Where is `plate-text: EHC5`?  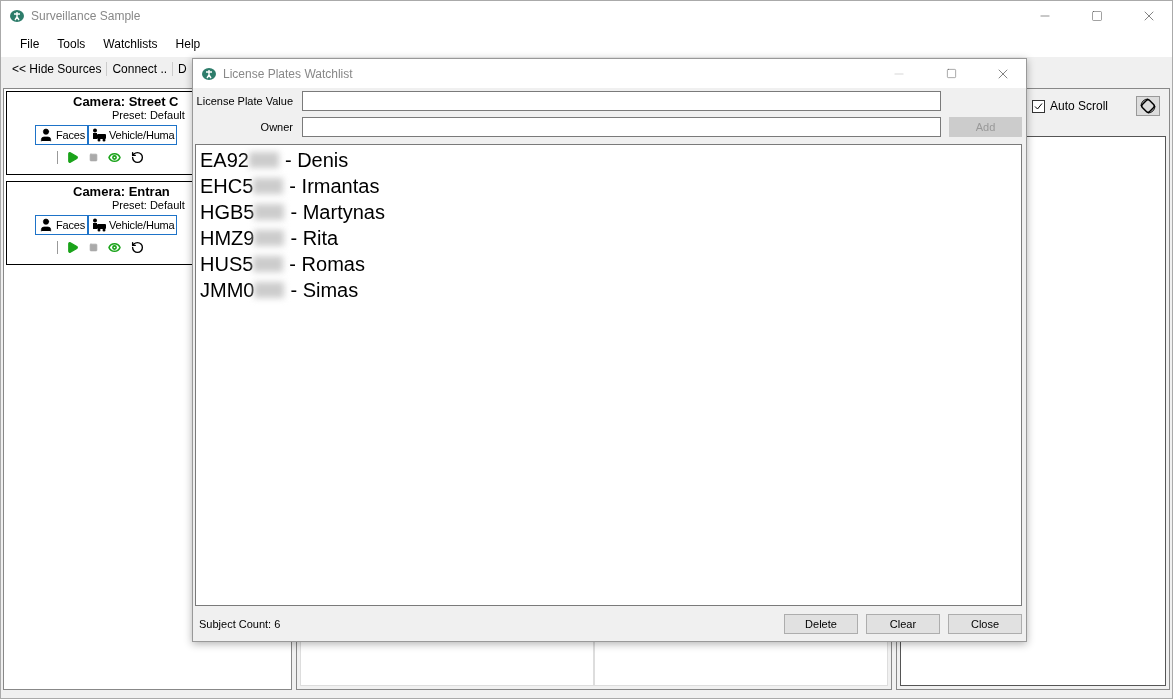 plate-text: EHC5 is located at coordinates (227, 186).